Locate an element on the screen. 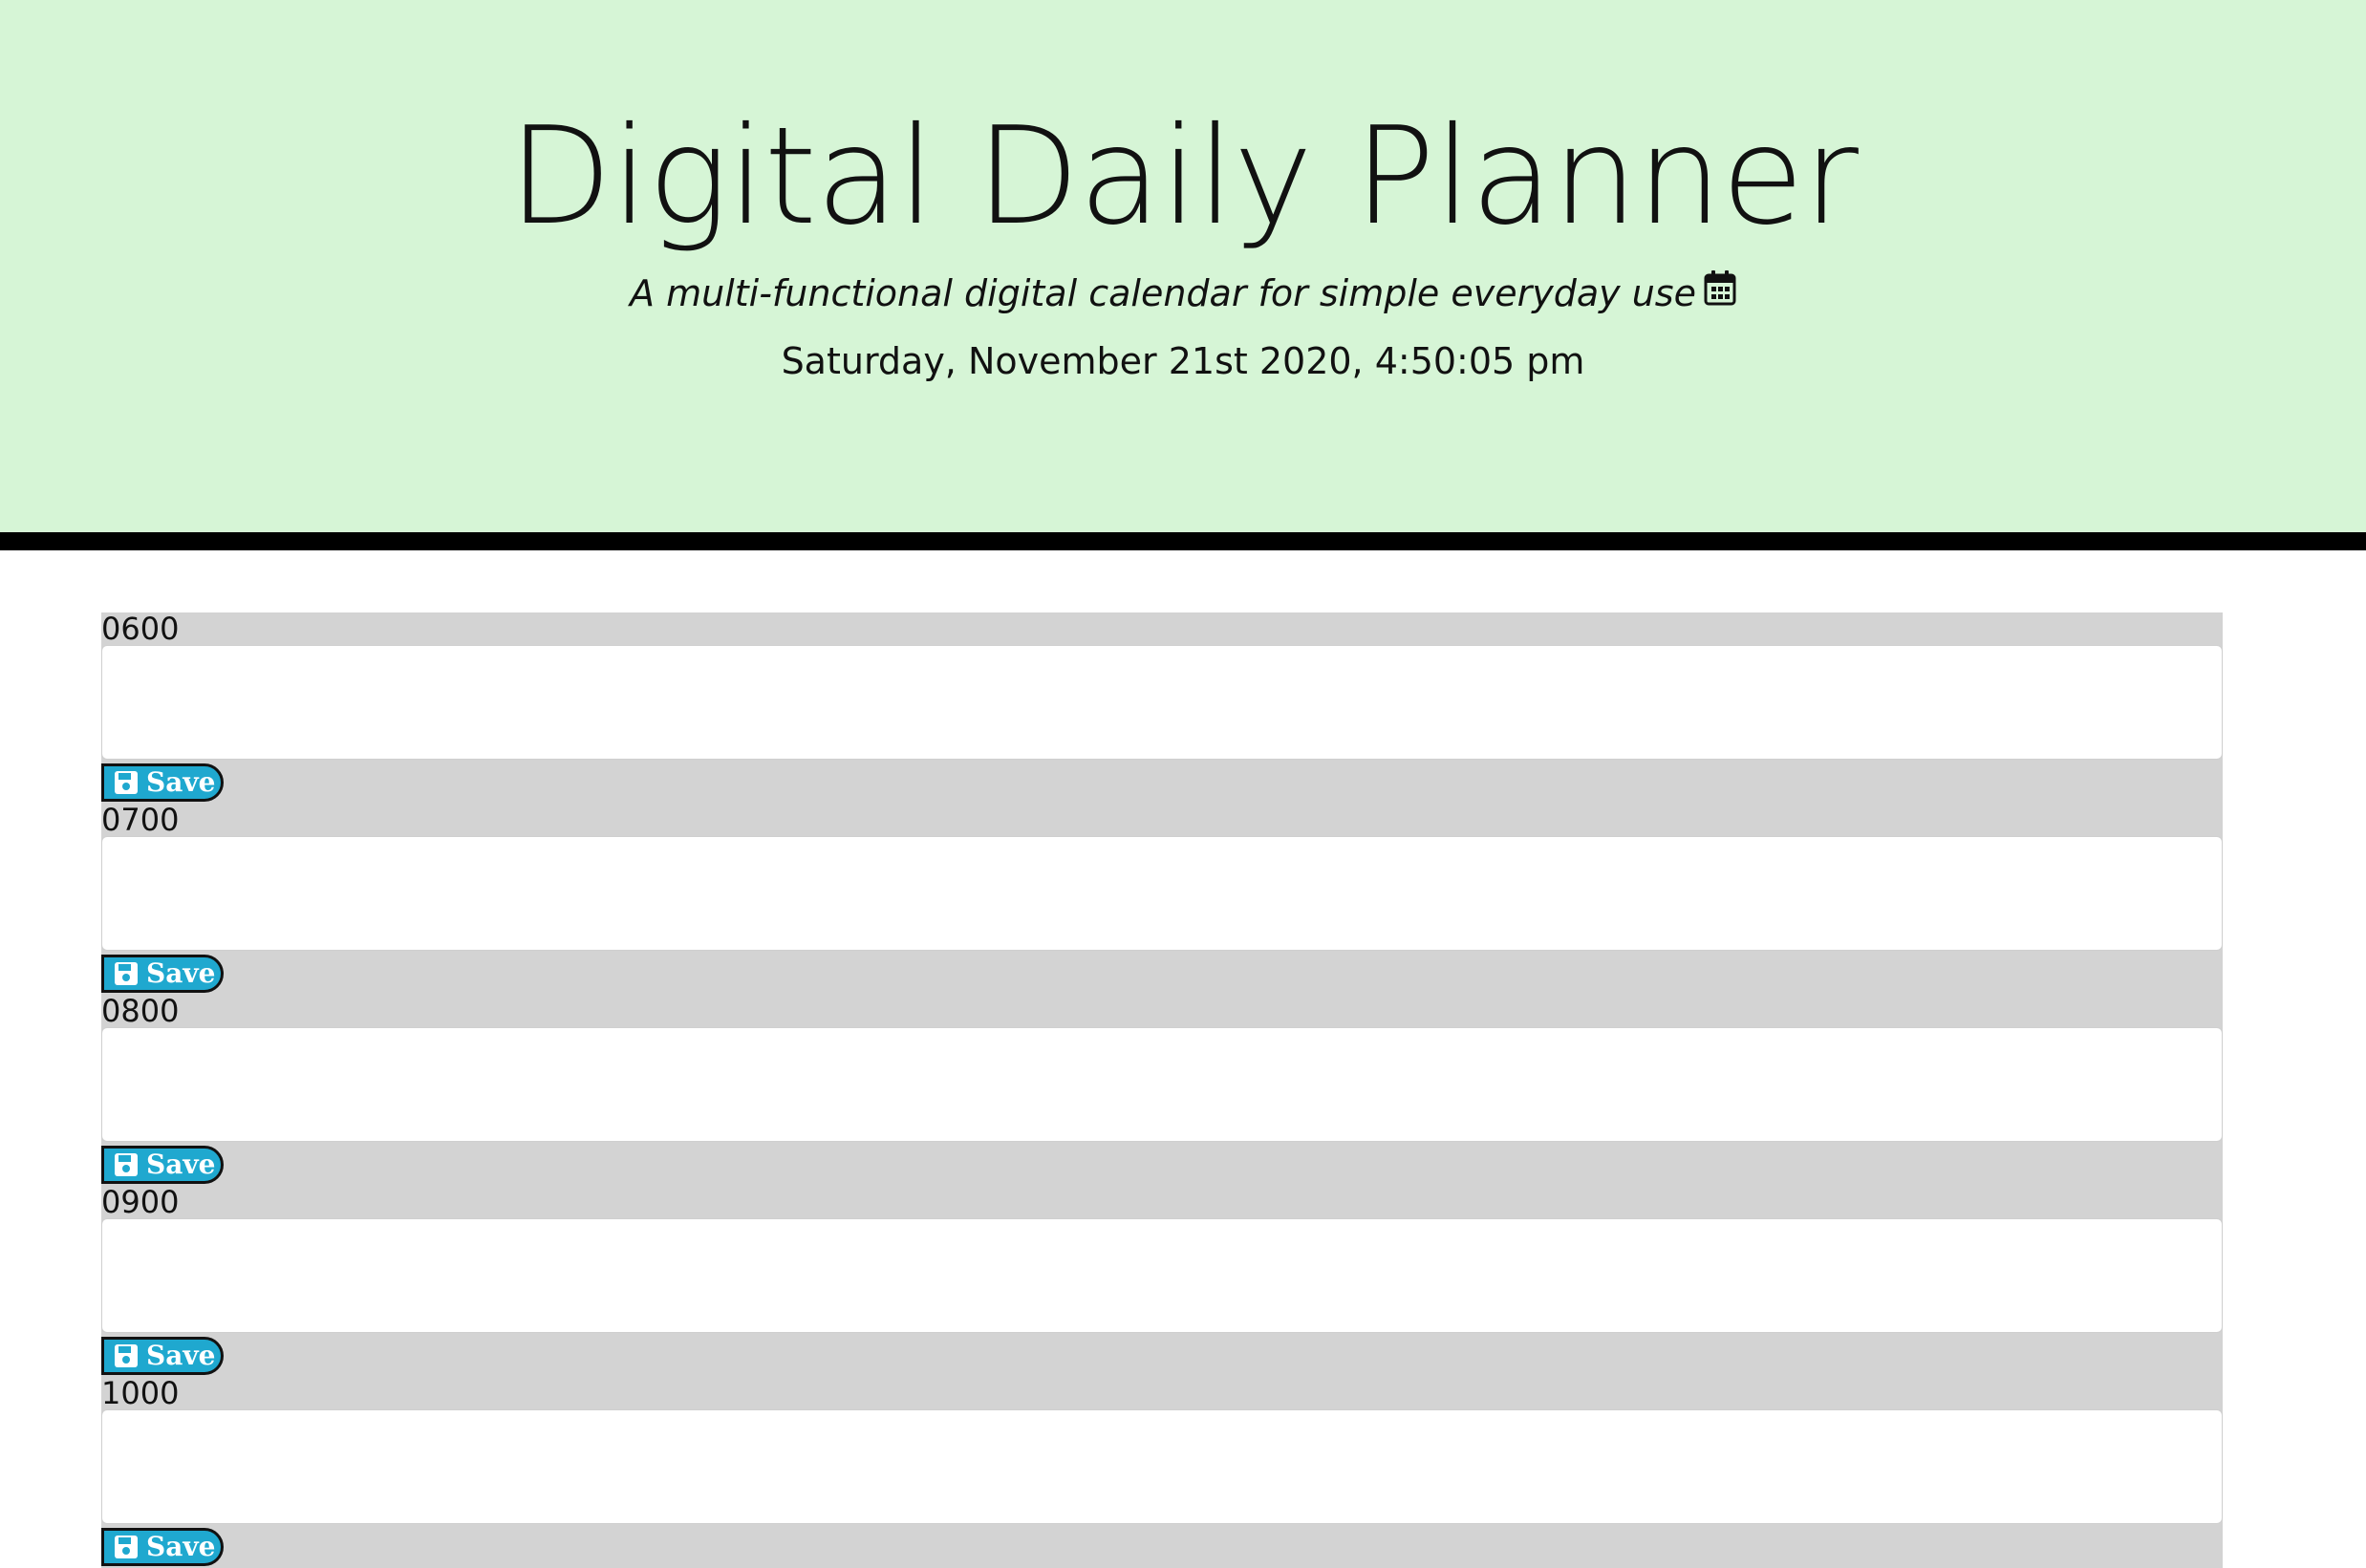  hour-label: 0600 is located at coordinates (140, 629).